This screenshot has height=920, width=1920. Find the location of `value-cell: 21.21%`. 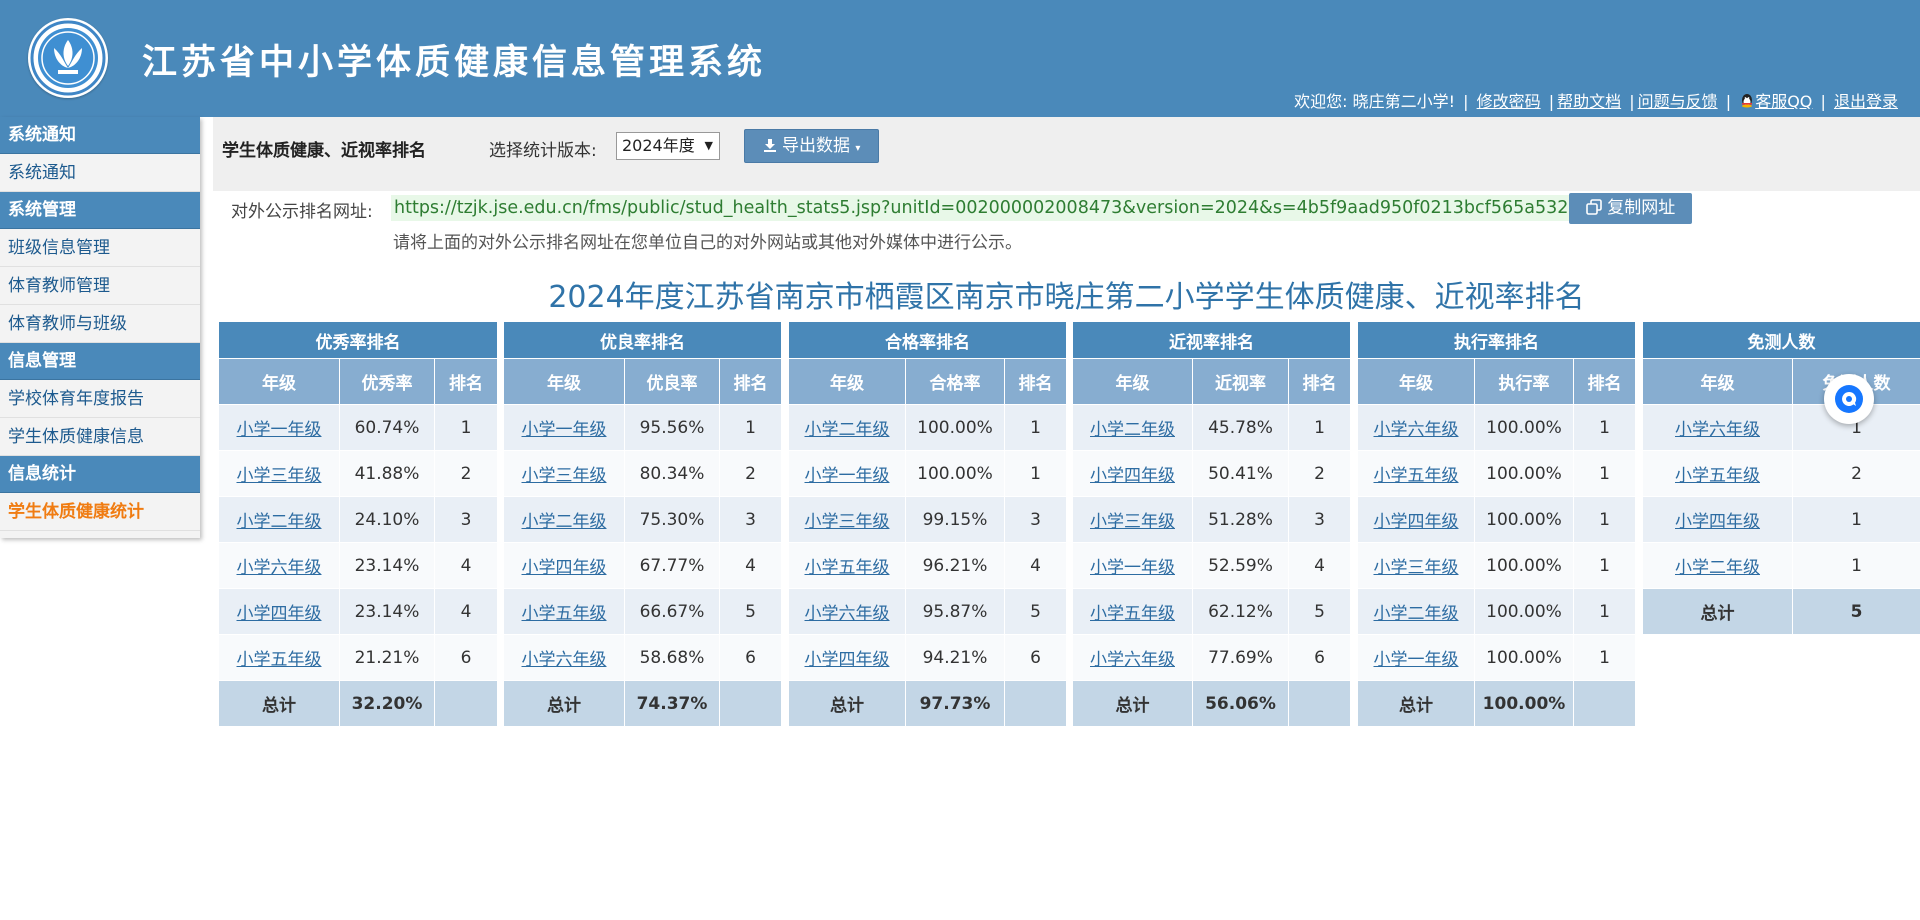

value-cell: 21.21% is located at coordinates (387, 657).